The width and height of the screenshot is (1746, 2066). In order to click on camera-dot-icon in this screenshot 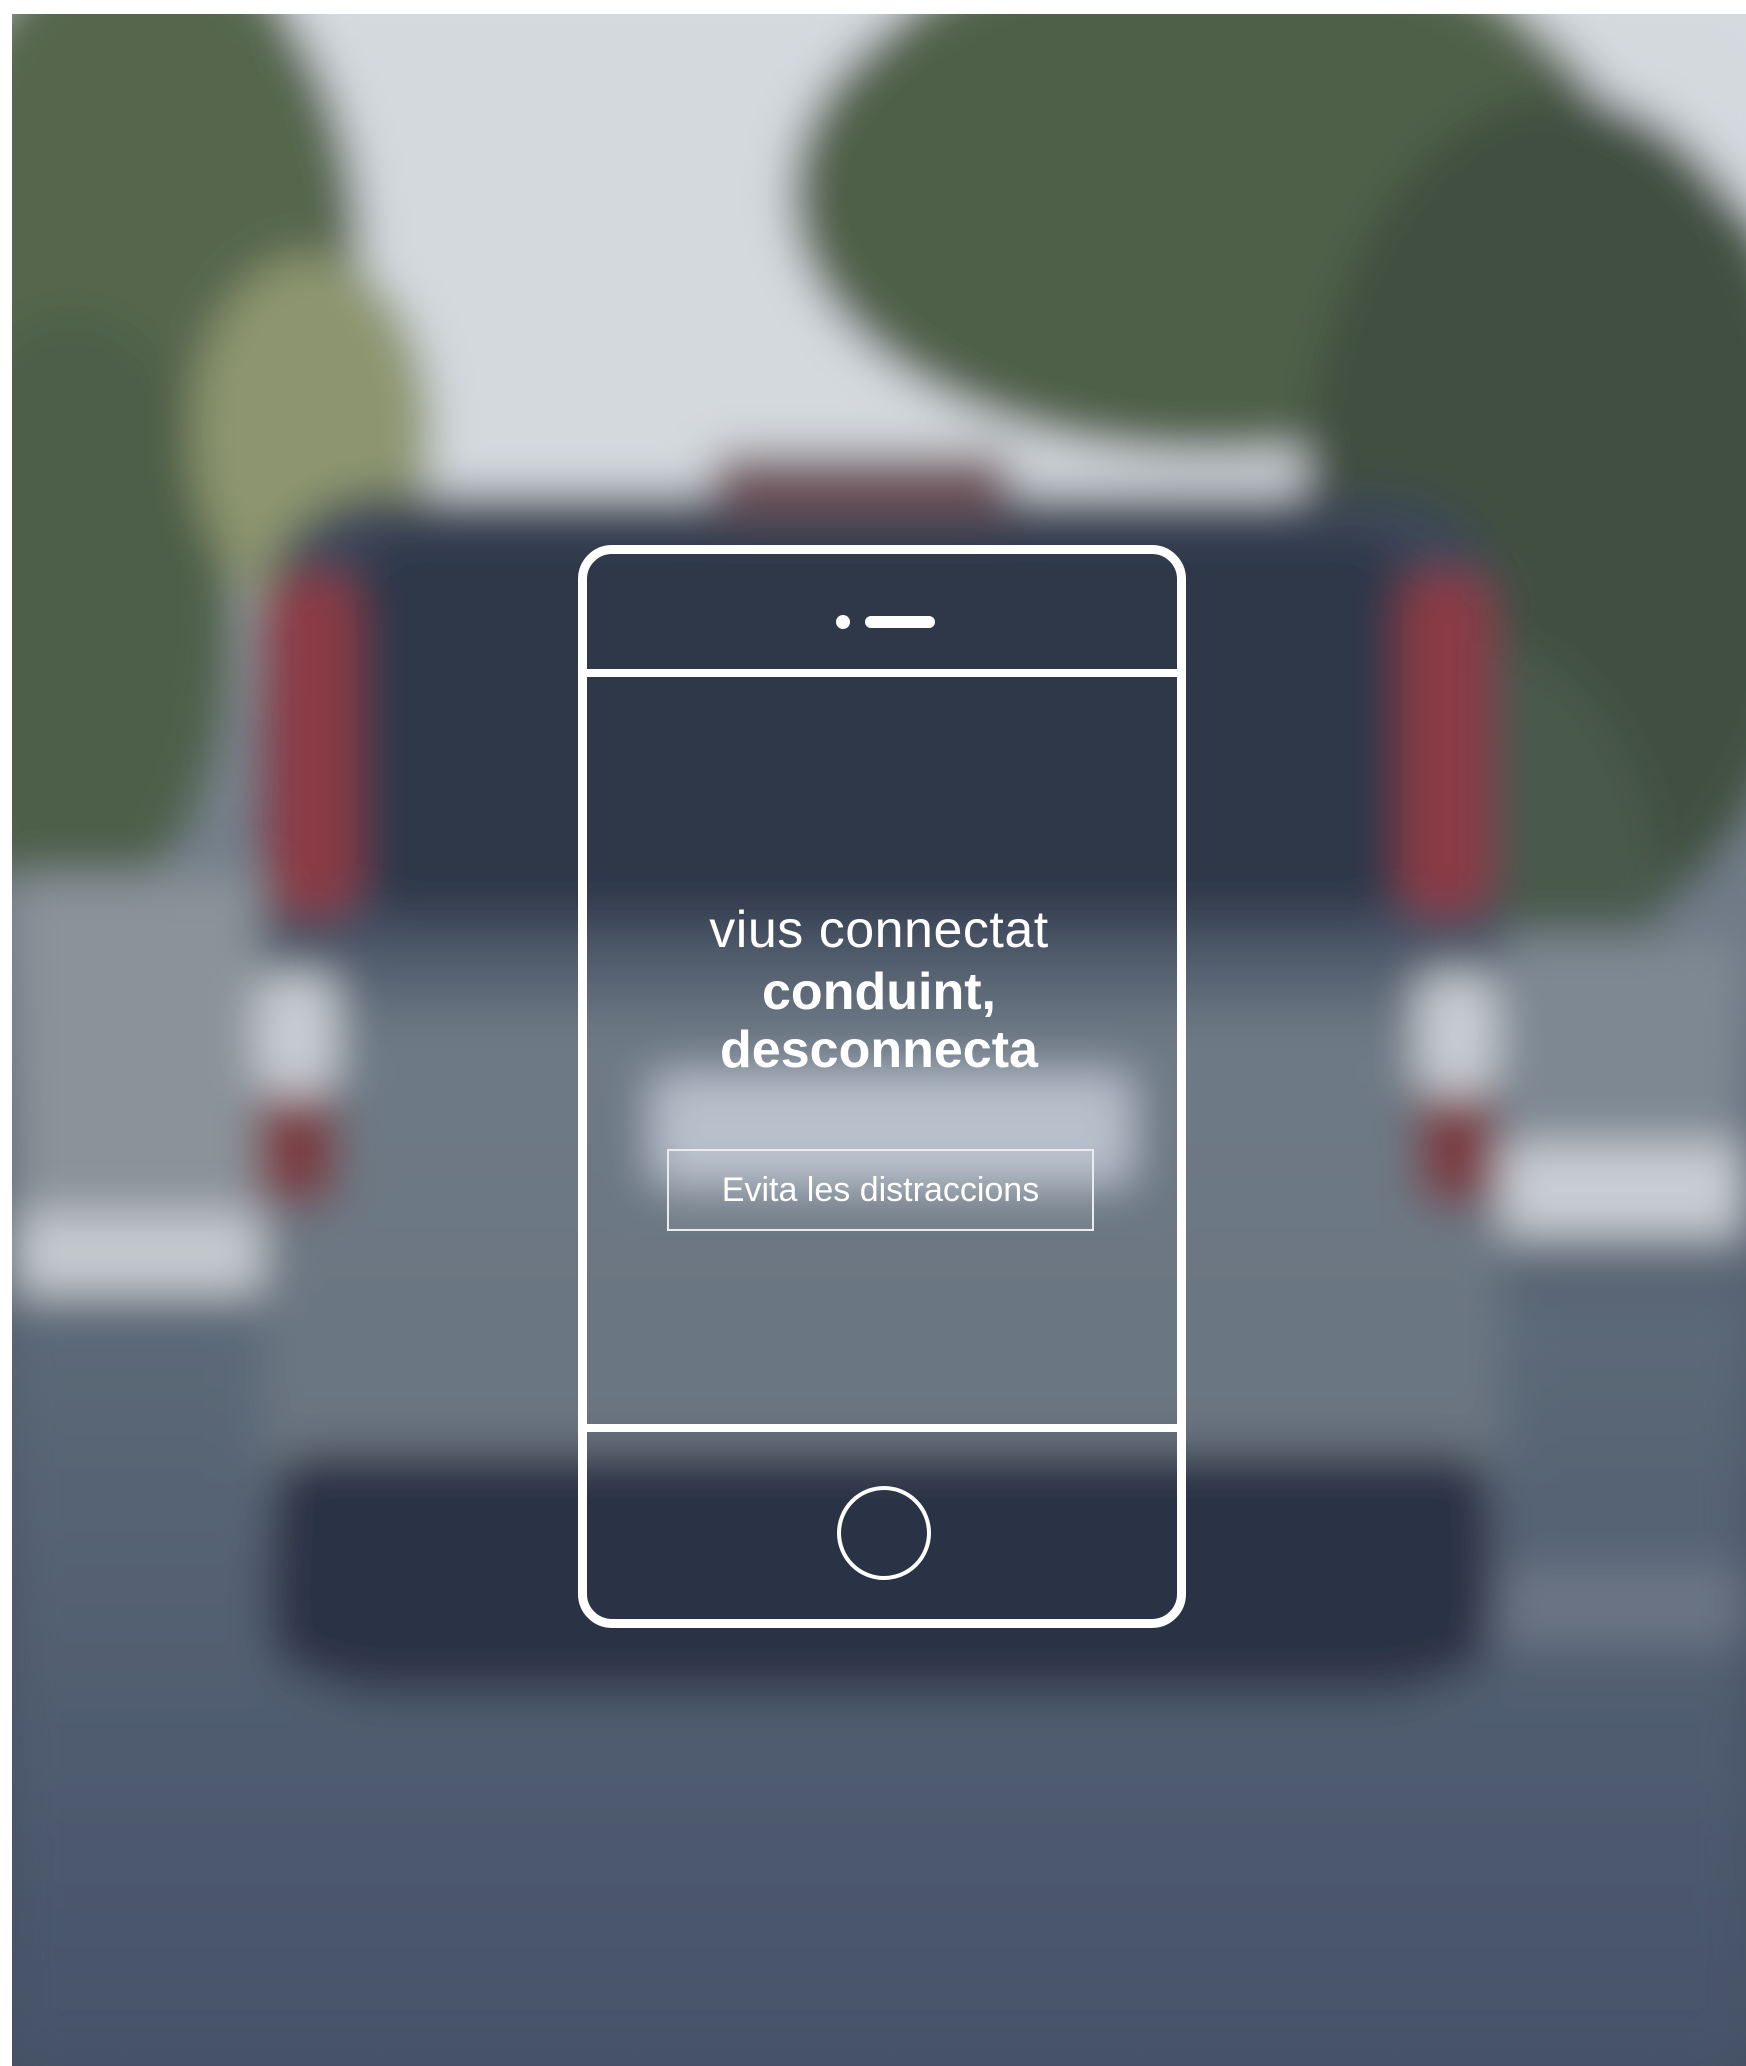, I will do `click(843, 622)`.